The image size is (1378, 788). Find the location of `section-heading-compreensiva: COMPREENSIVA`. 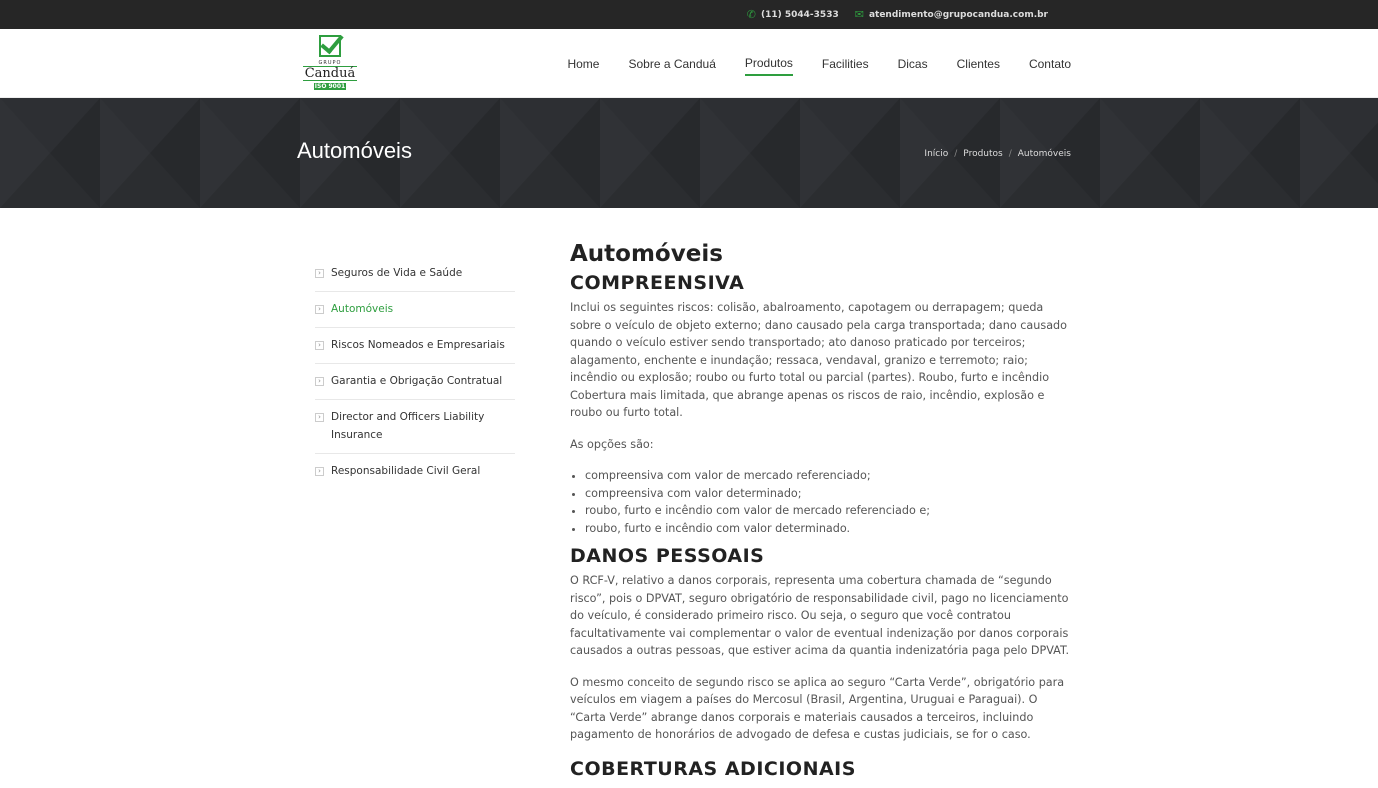

section-heading-compreensiva: COMPREENSIVA is located at coordinates (657, 283).